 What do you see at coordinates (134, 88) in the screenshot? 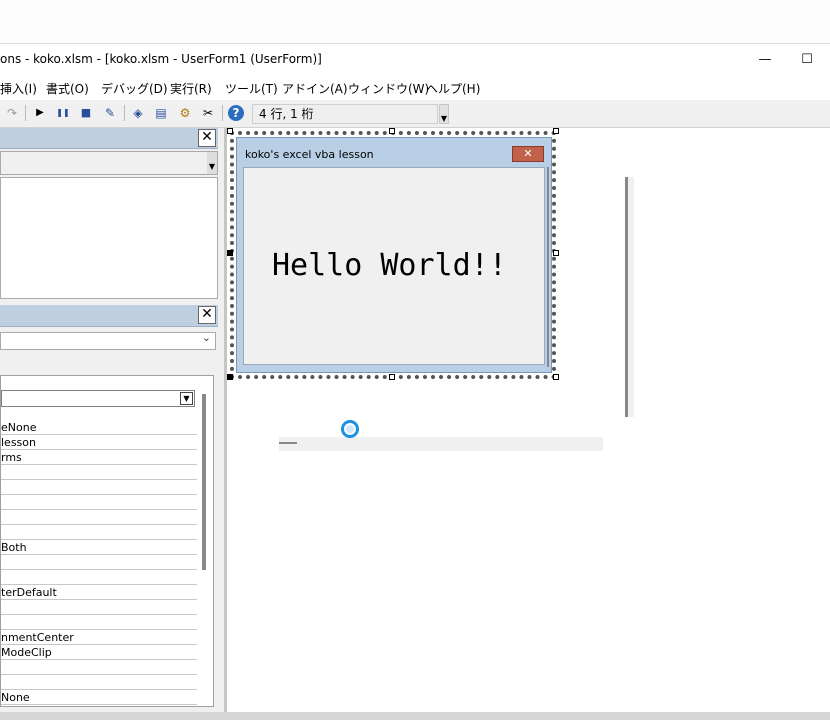
I see `menu-debug: デバッグ(D)` at bounding box center [134, 88].